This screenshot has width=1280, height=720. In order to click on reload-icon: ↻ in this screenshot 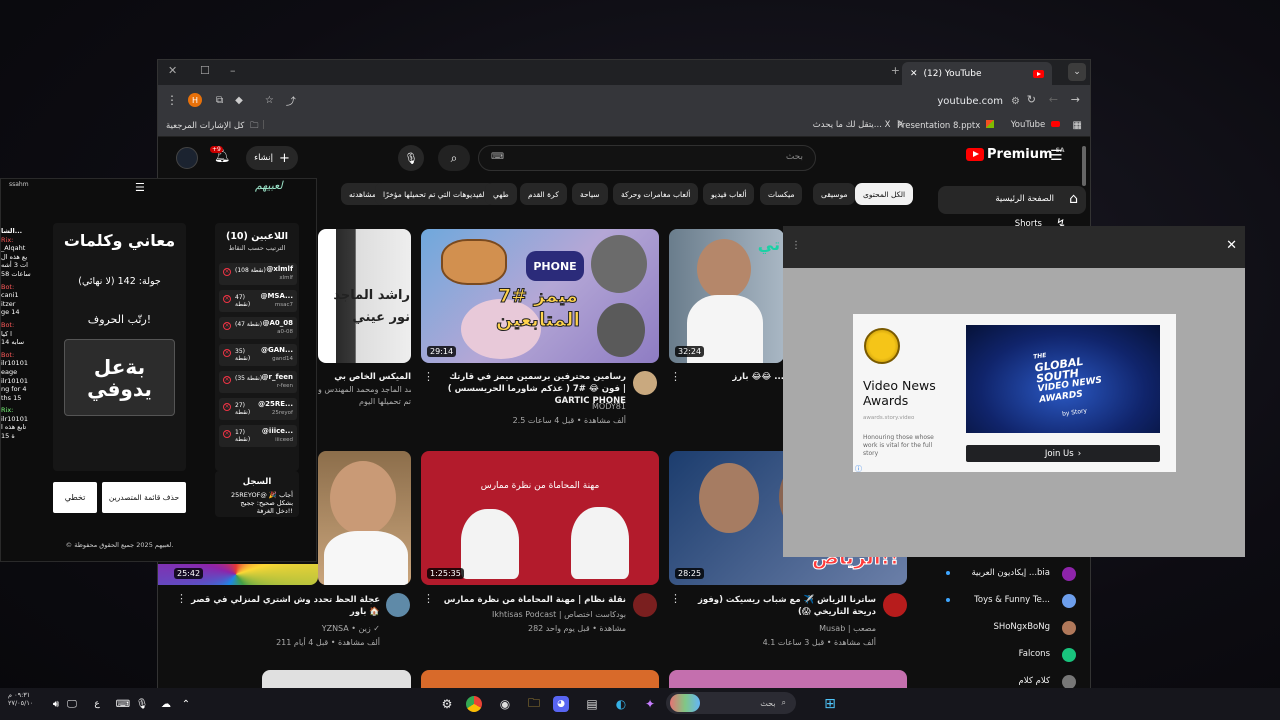, I will do `click(1031, 99)`.